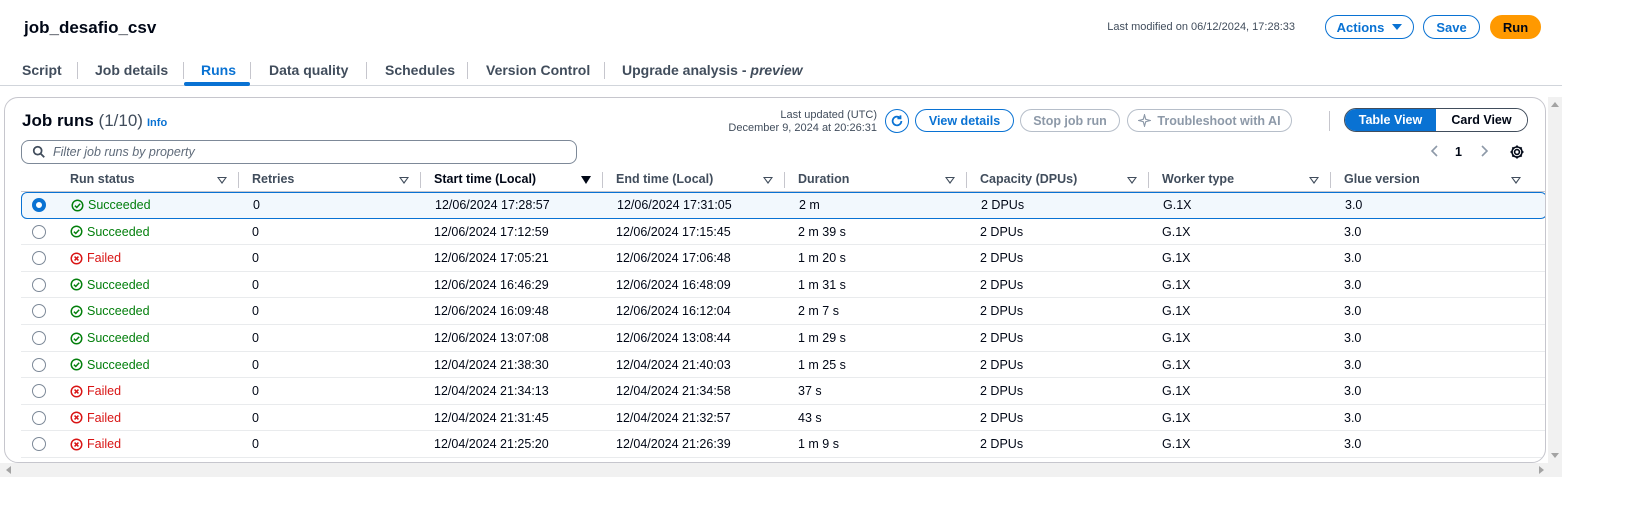 The height and width of the screenshot is (510, 1649). I want to click on tab-upgrade-analysis: Upgrade analysis - preview, so click(712, 70).